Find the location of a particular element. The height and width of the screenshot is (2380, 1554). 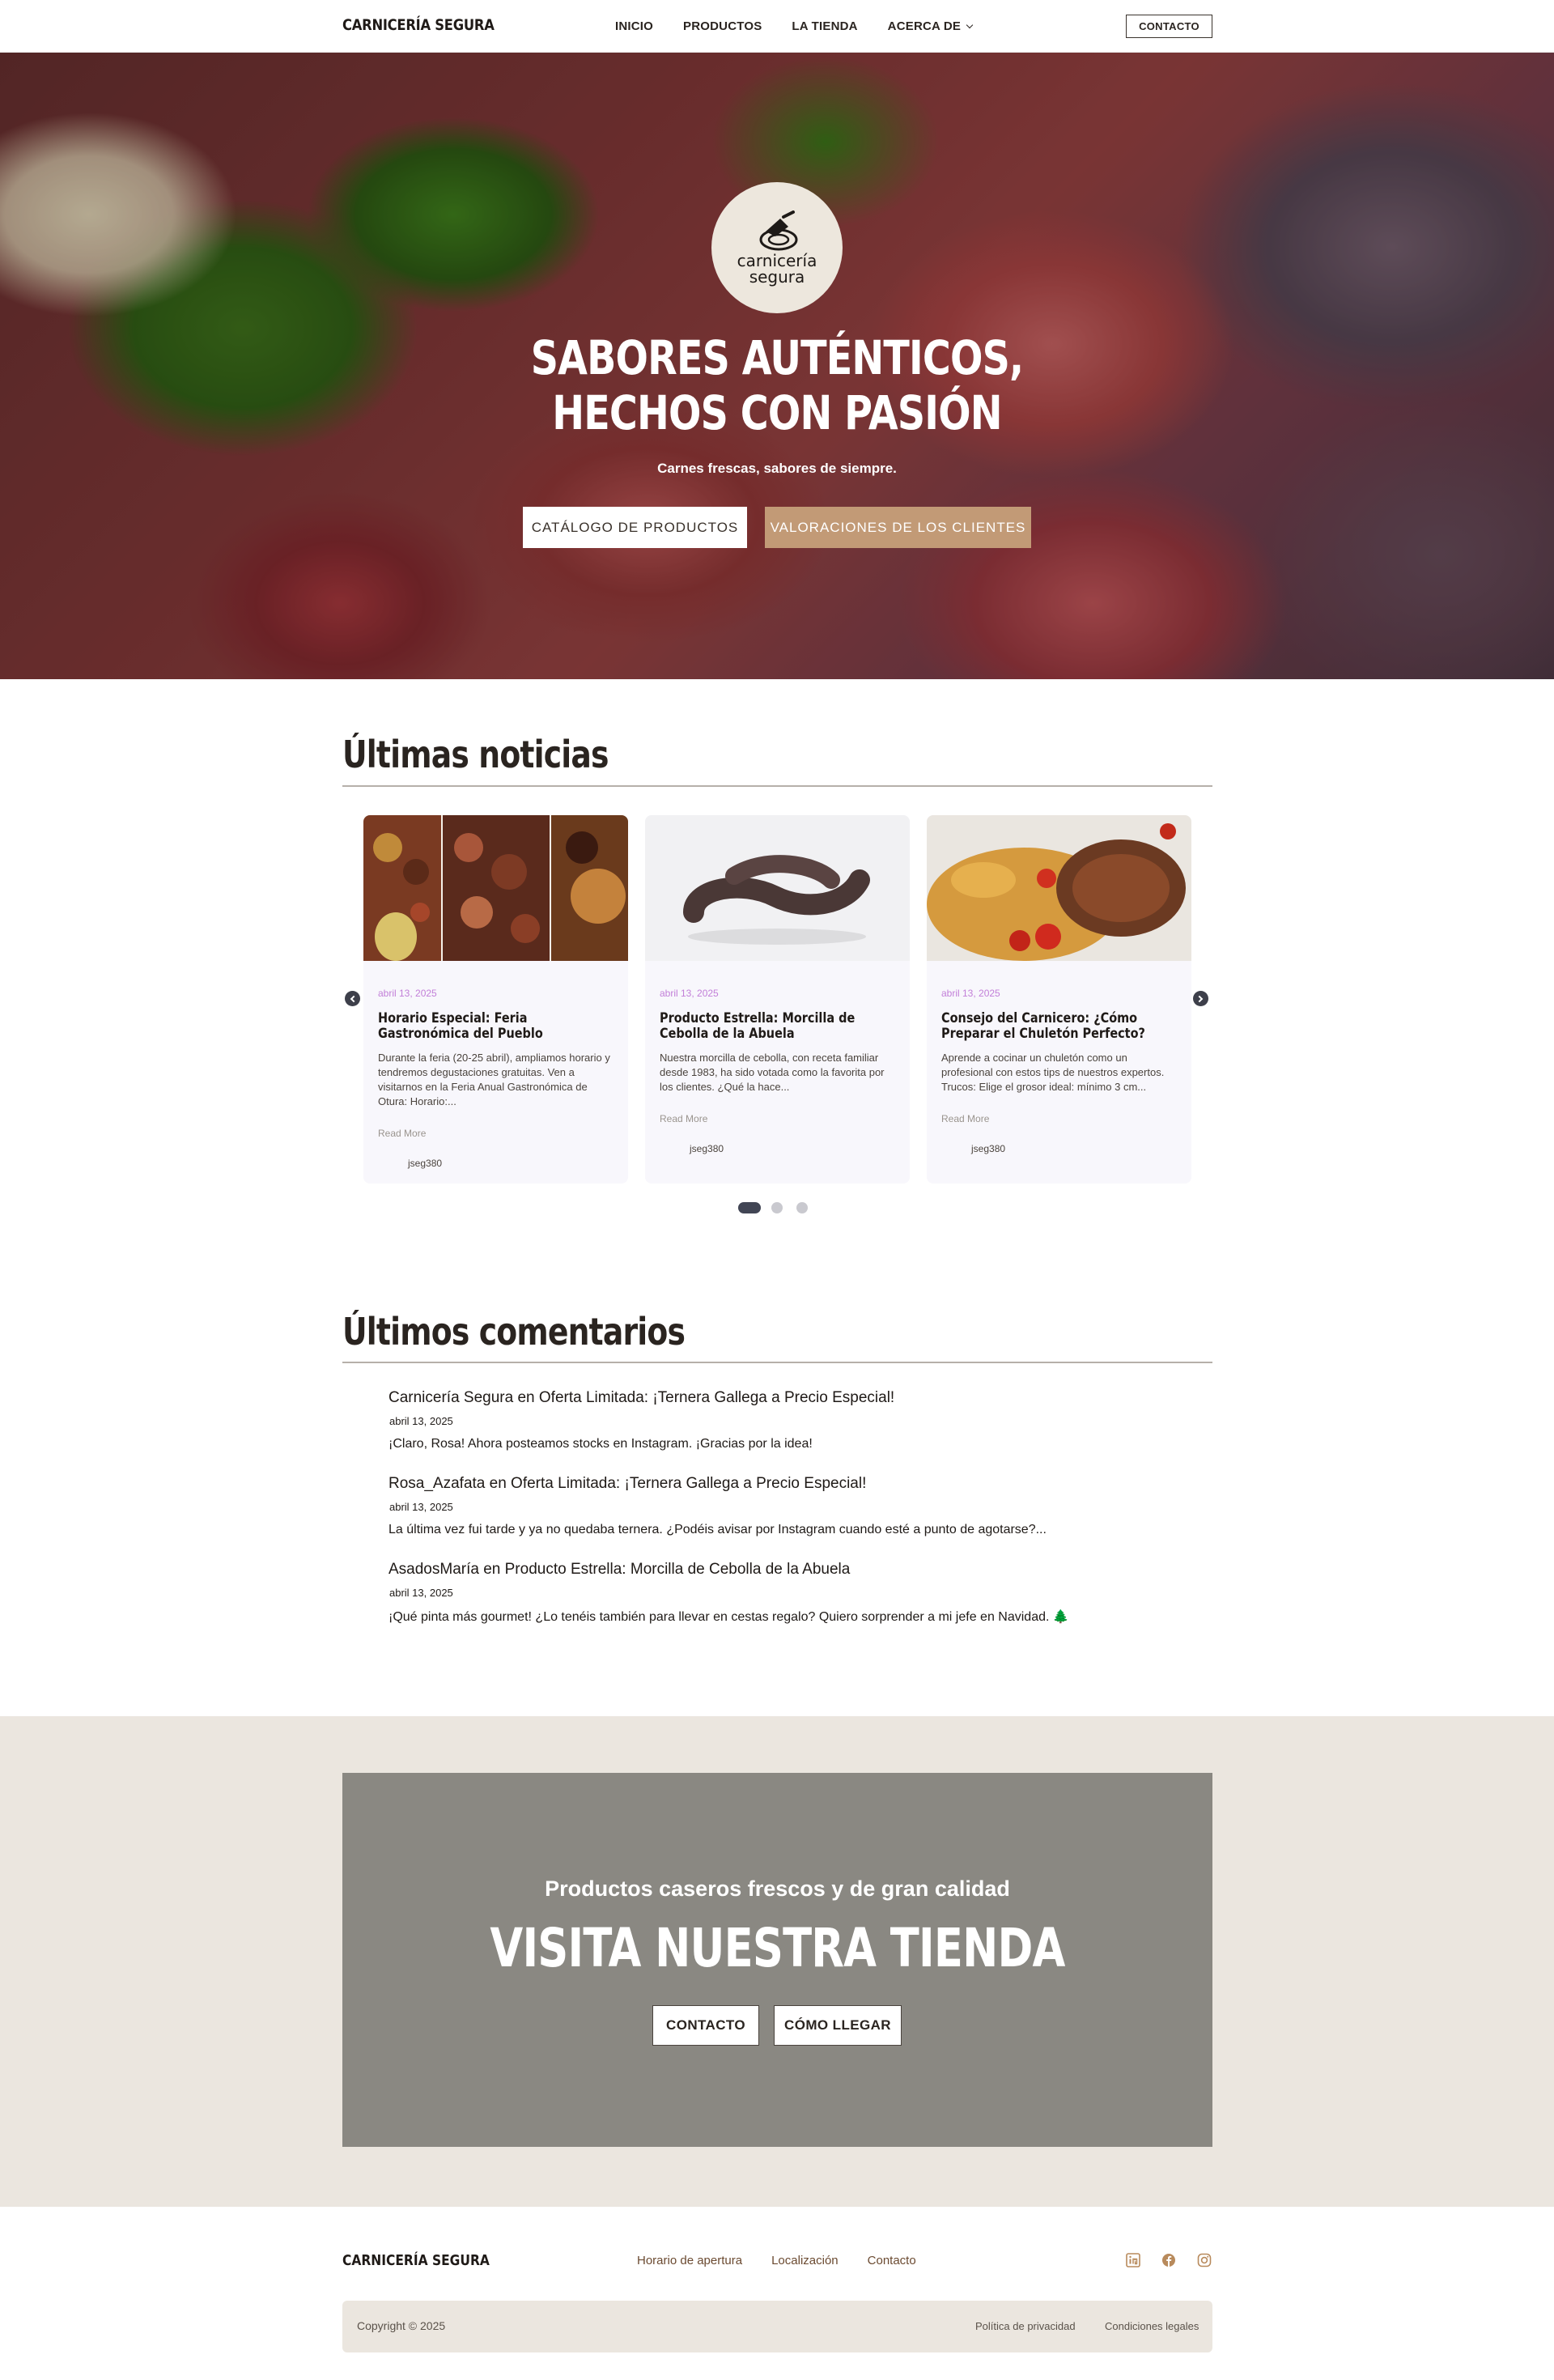

news-image-chuleton is located at coordinates (1059, 888).